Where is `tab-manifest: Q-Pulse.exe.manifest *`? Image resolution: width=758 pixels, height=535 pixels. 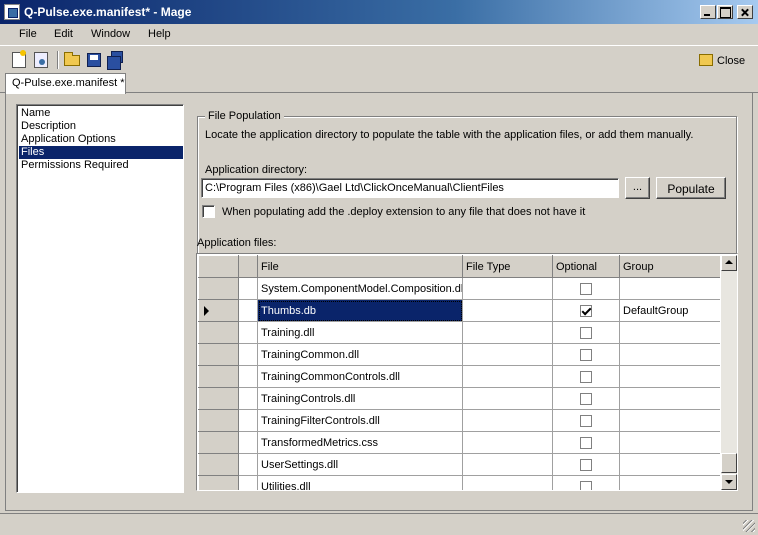
tab-manifest: Q-Pulse.exe.manifest * is located at coordinates (65, 83).